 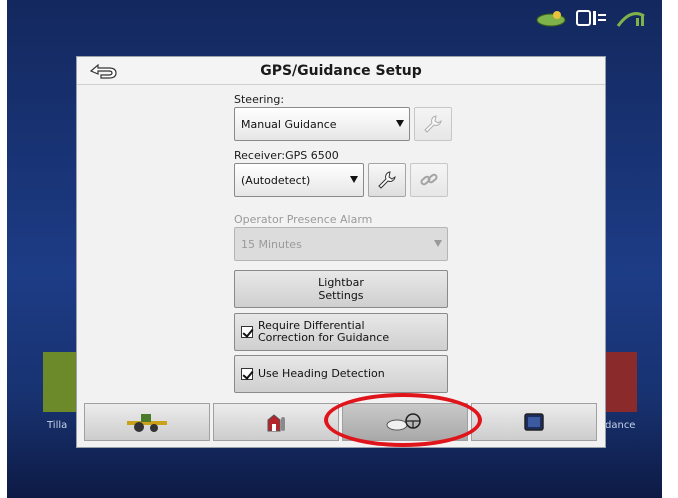 I want to click on heading-detection-label: Use Heading Detection, so click(x=321, y=373).